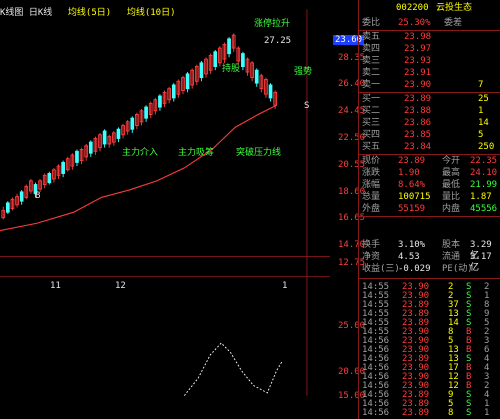 The width and height of the screenshot is (500, 419). What do you see at coordinates (429, 123) in the screenshot?
I see `bid-row: 买三 23.86 14` at bounding box center [429, 123].